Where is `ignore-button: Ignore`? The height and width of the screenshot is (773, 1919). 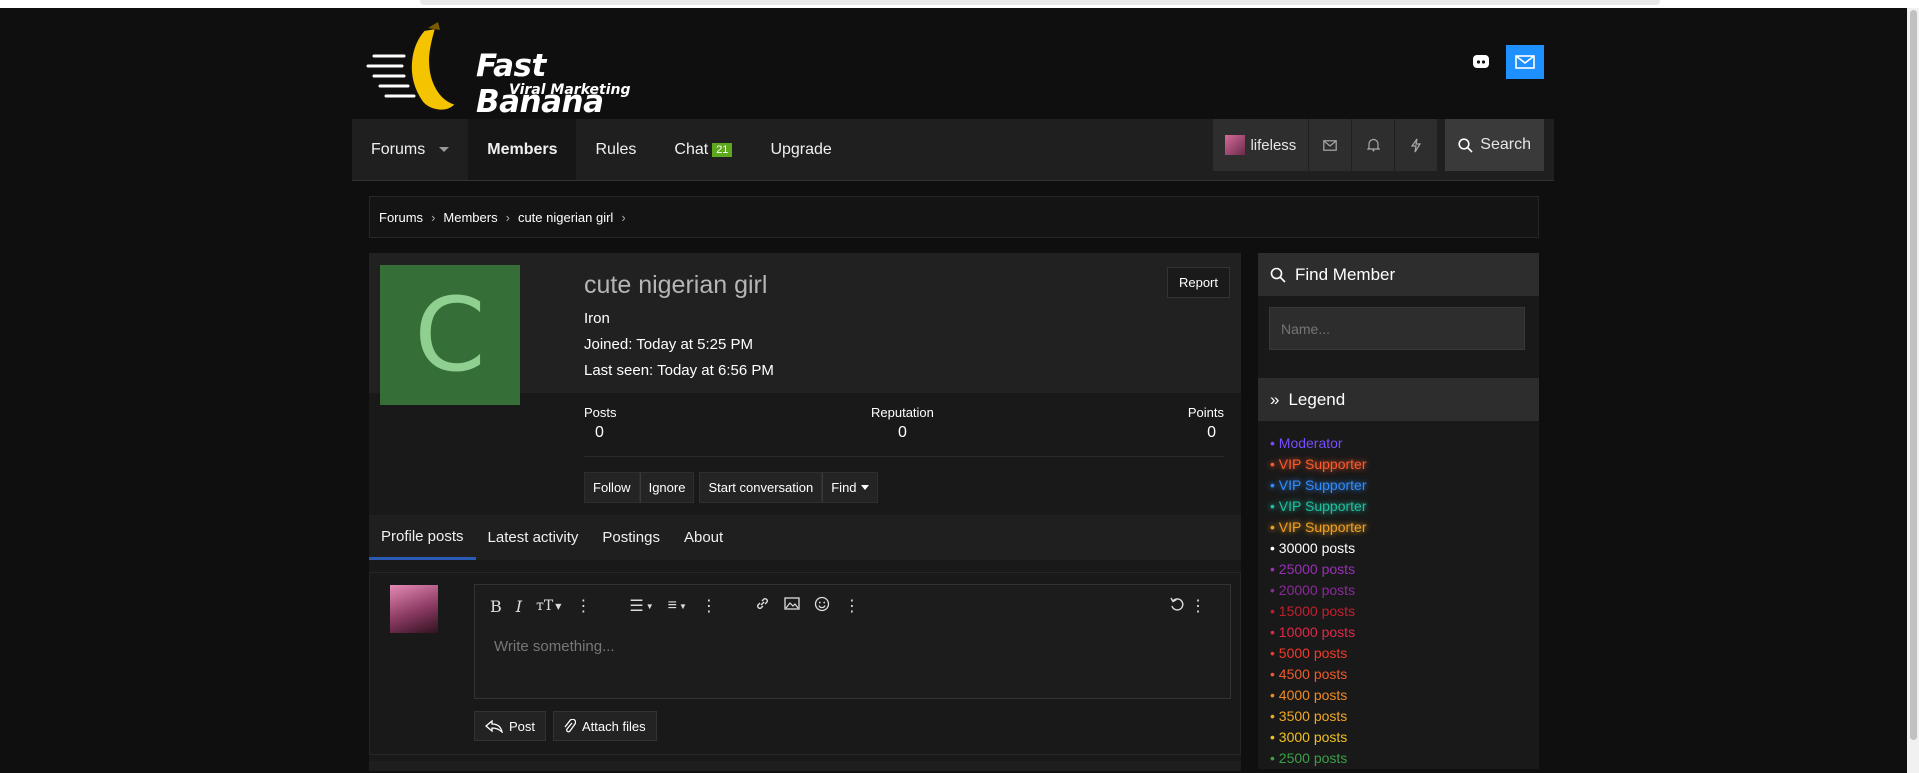
ignore-button: Ignore is located at coordinates (667, 487).